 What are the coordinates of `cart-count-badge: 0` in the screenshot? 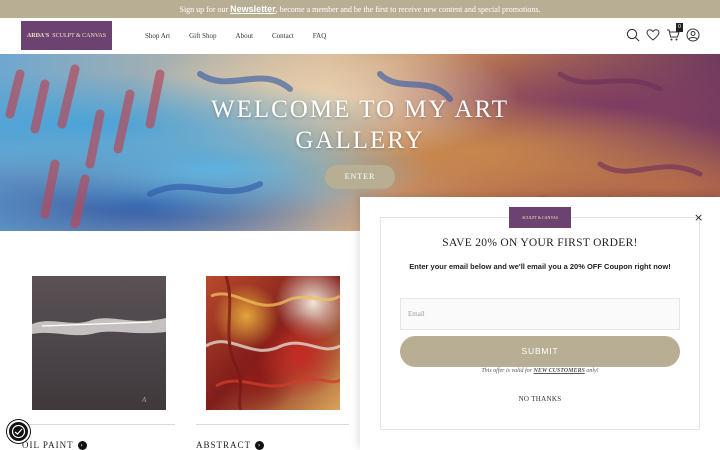 It's located at (679, 27).